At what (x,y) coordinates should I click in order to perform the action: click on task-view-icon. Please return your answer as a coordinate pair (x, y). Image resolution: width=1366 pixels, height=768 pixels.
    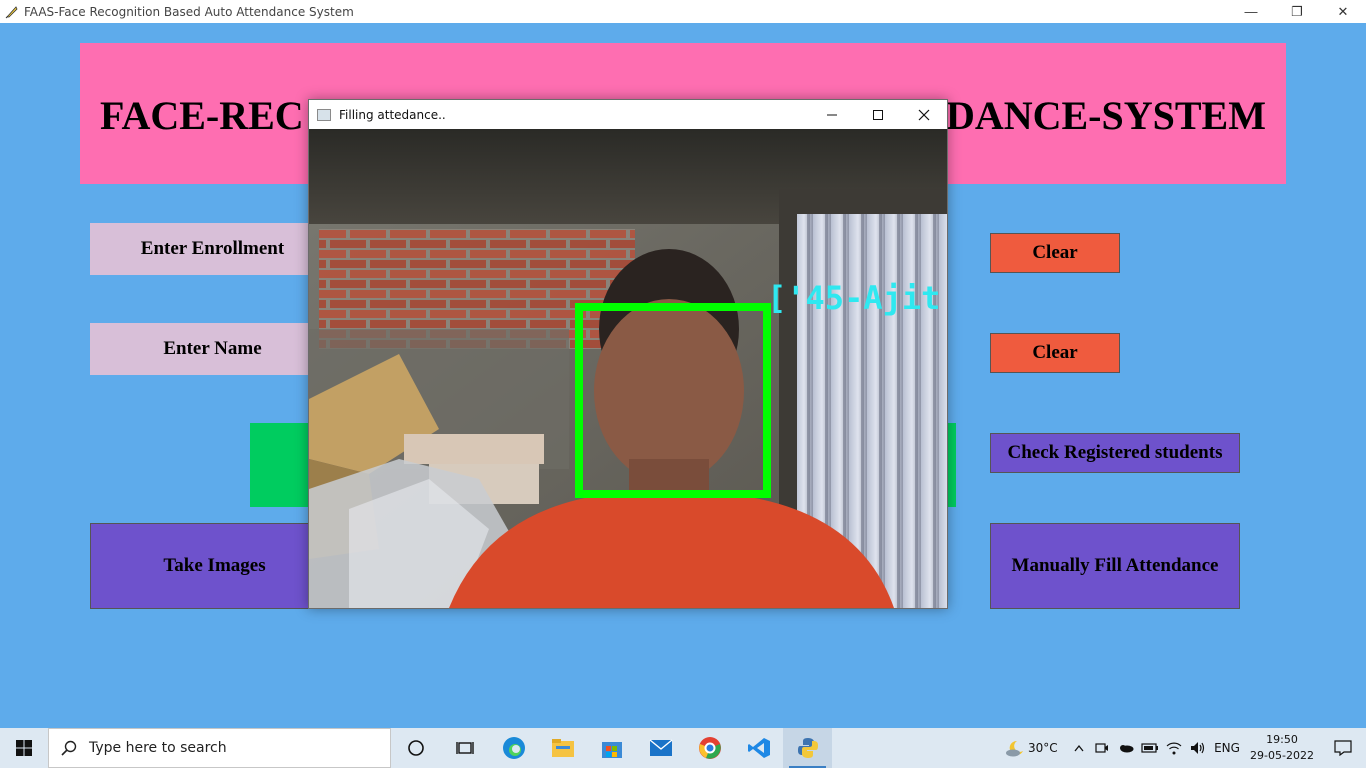
    Looking at the image, I should click on (464, 748).